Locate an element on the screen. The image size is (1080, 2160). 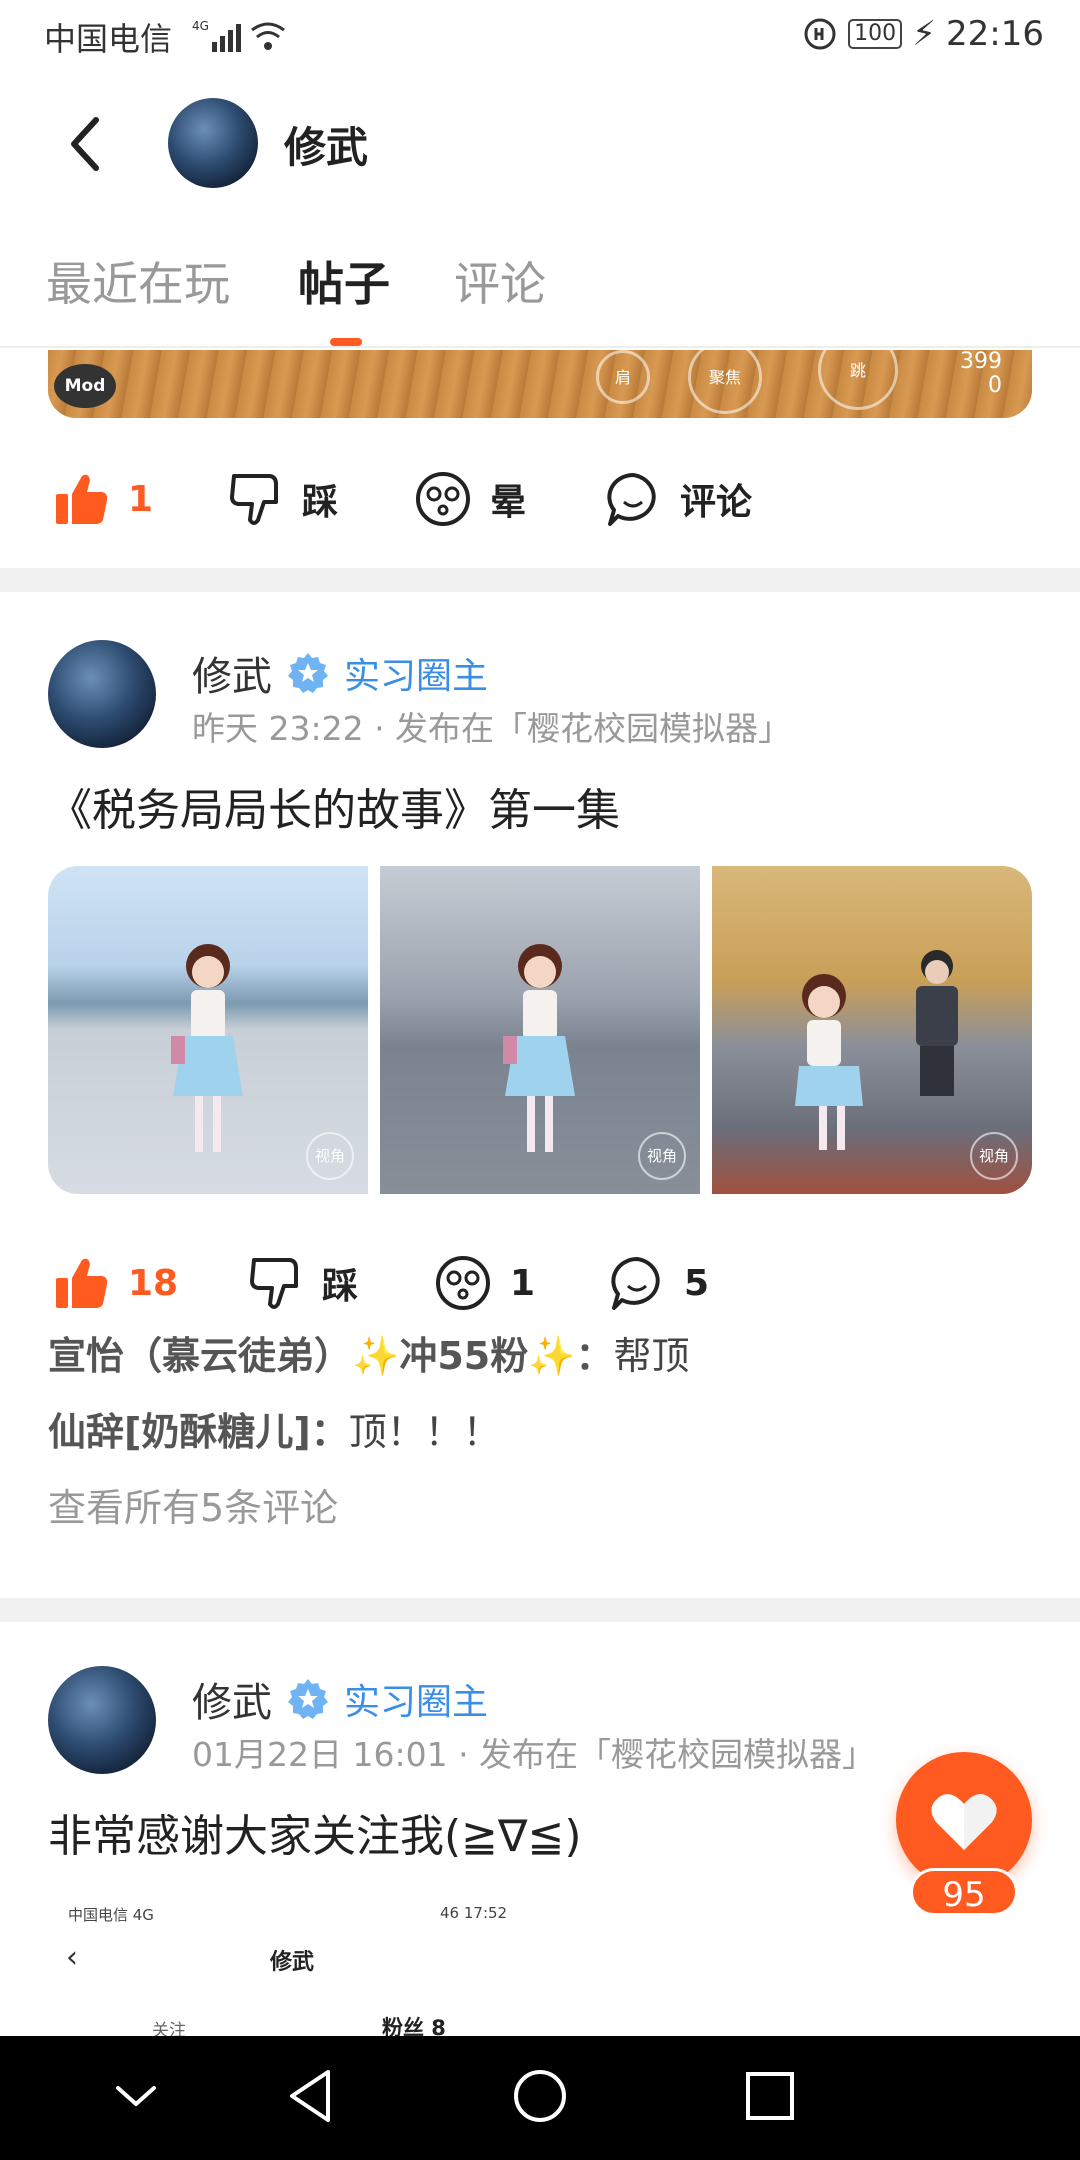
comment-user: 宣怡（慕云徒弟）✨冲55粉✨： is located at coordinates (331, 1356).